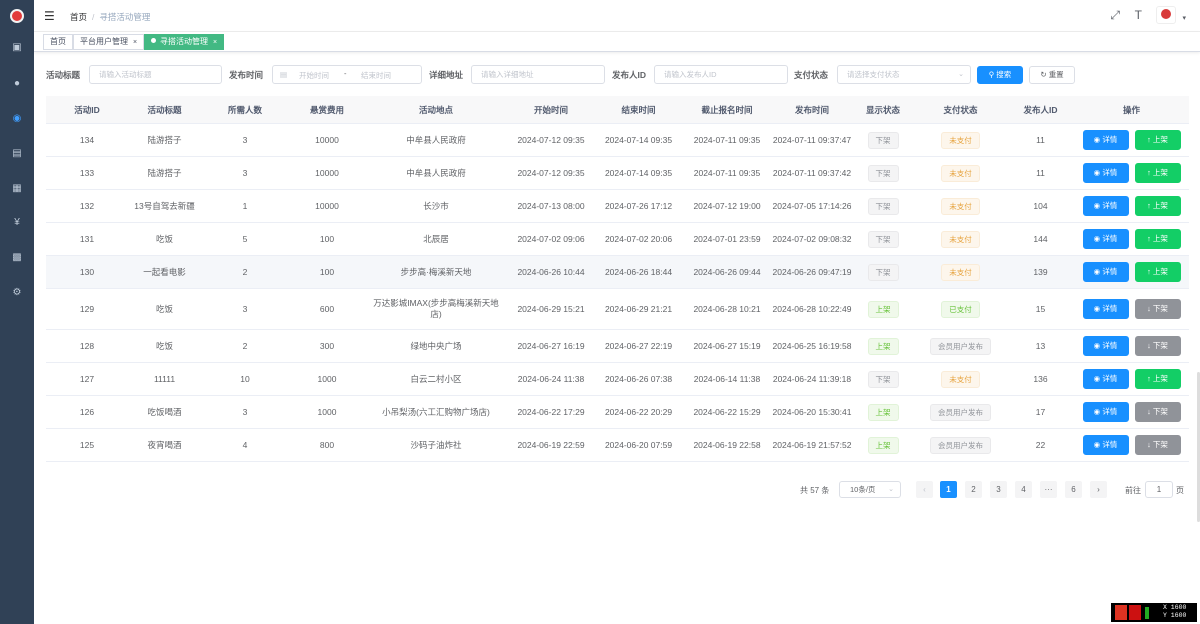  Describe the element at coordinates (1131, 140) in the screenshot. I see `cell-actions: ◉ 详情 ↑ 上架` at that location.